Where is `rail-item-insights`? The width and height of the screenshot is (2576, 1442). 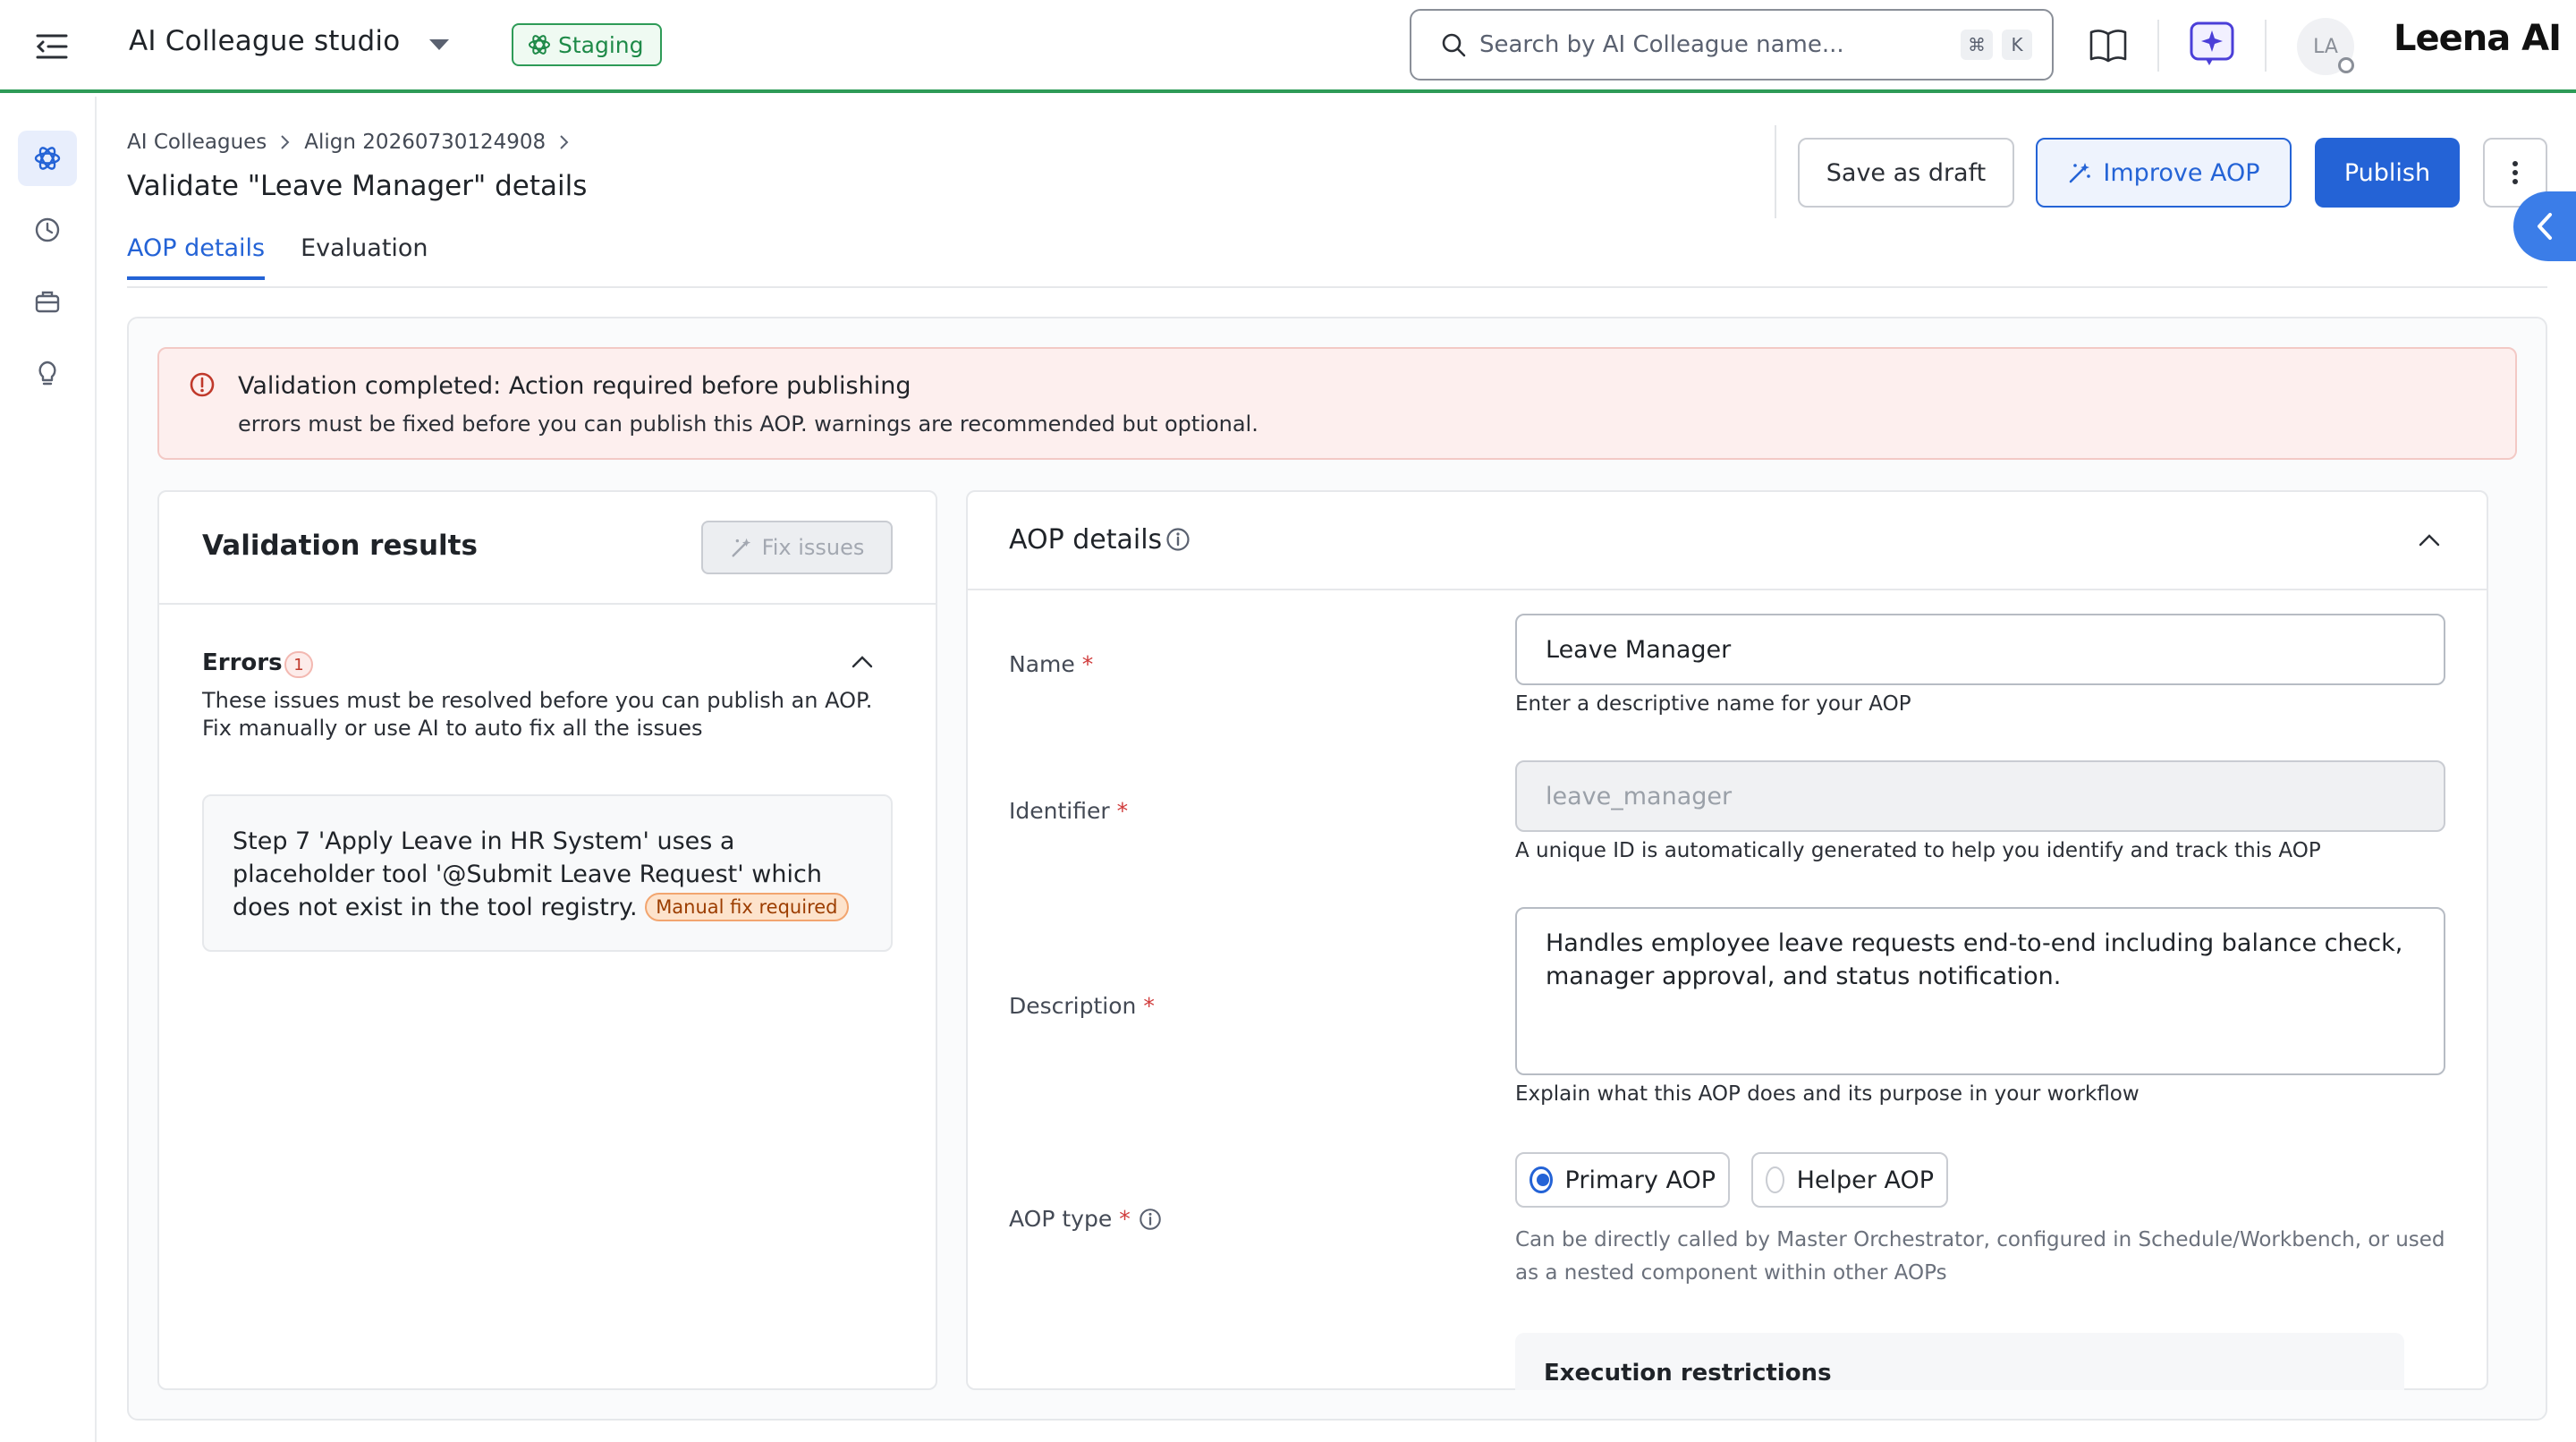 rail-item-insights is located at coordinates (47, 373).